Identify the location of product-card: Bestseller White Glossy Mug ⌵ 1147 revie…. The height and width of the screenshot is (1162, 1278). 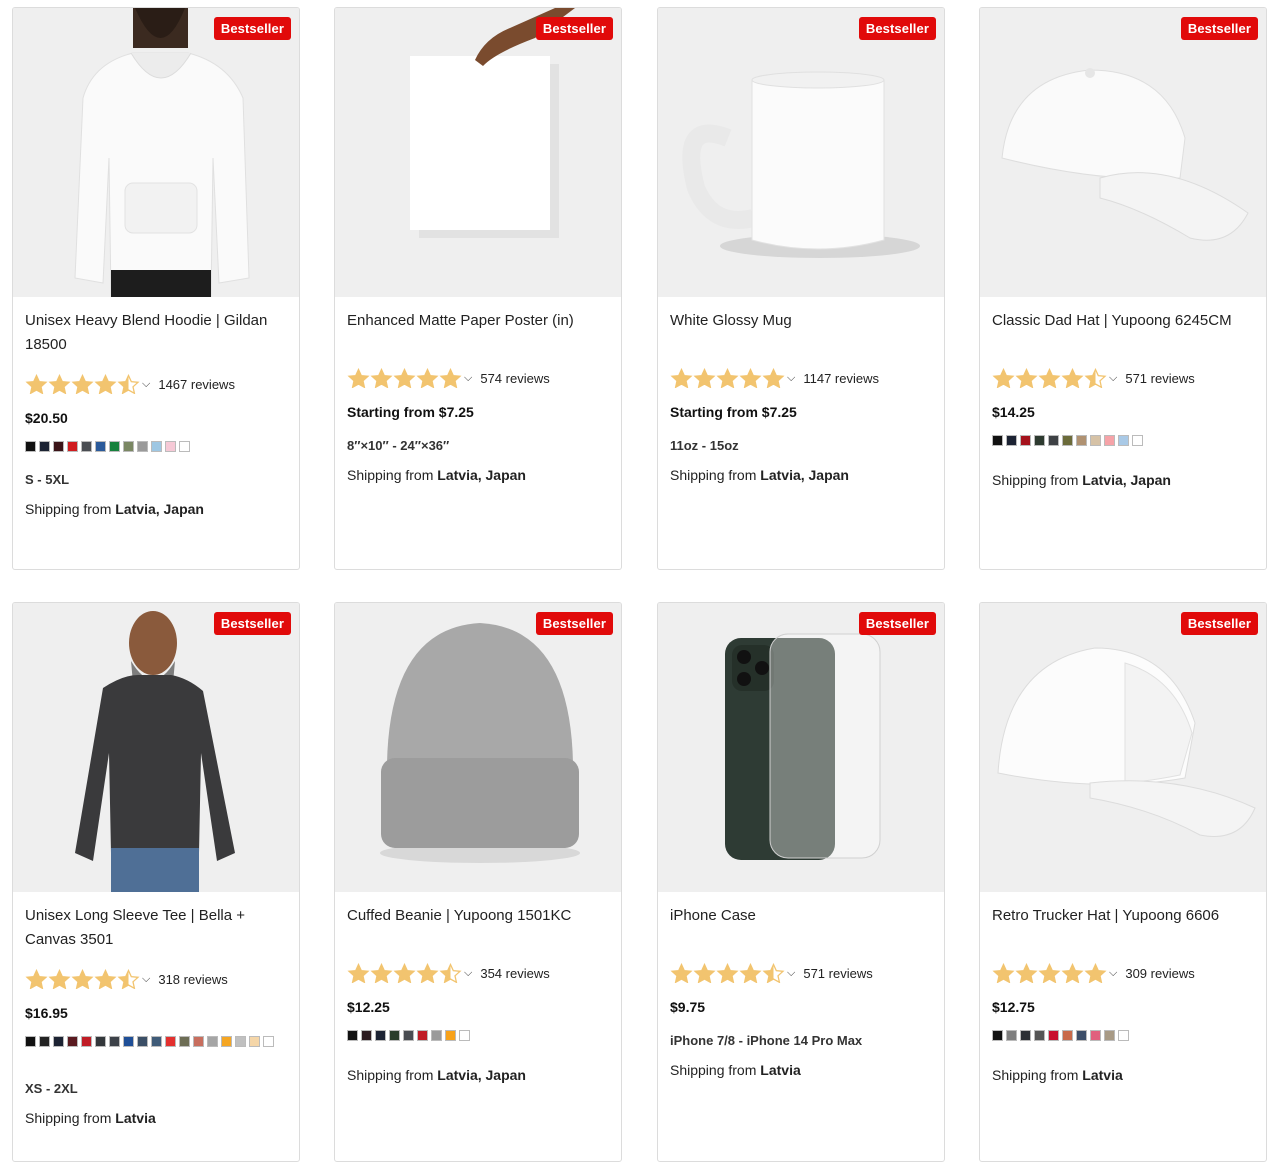
(801, 288).